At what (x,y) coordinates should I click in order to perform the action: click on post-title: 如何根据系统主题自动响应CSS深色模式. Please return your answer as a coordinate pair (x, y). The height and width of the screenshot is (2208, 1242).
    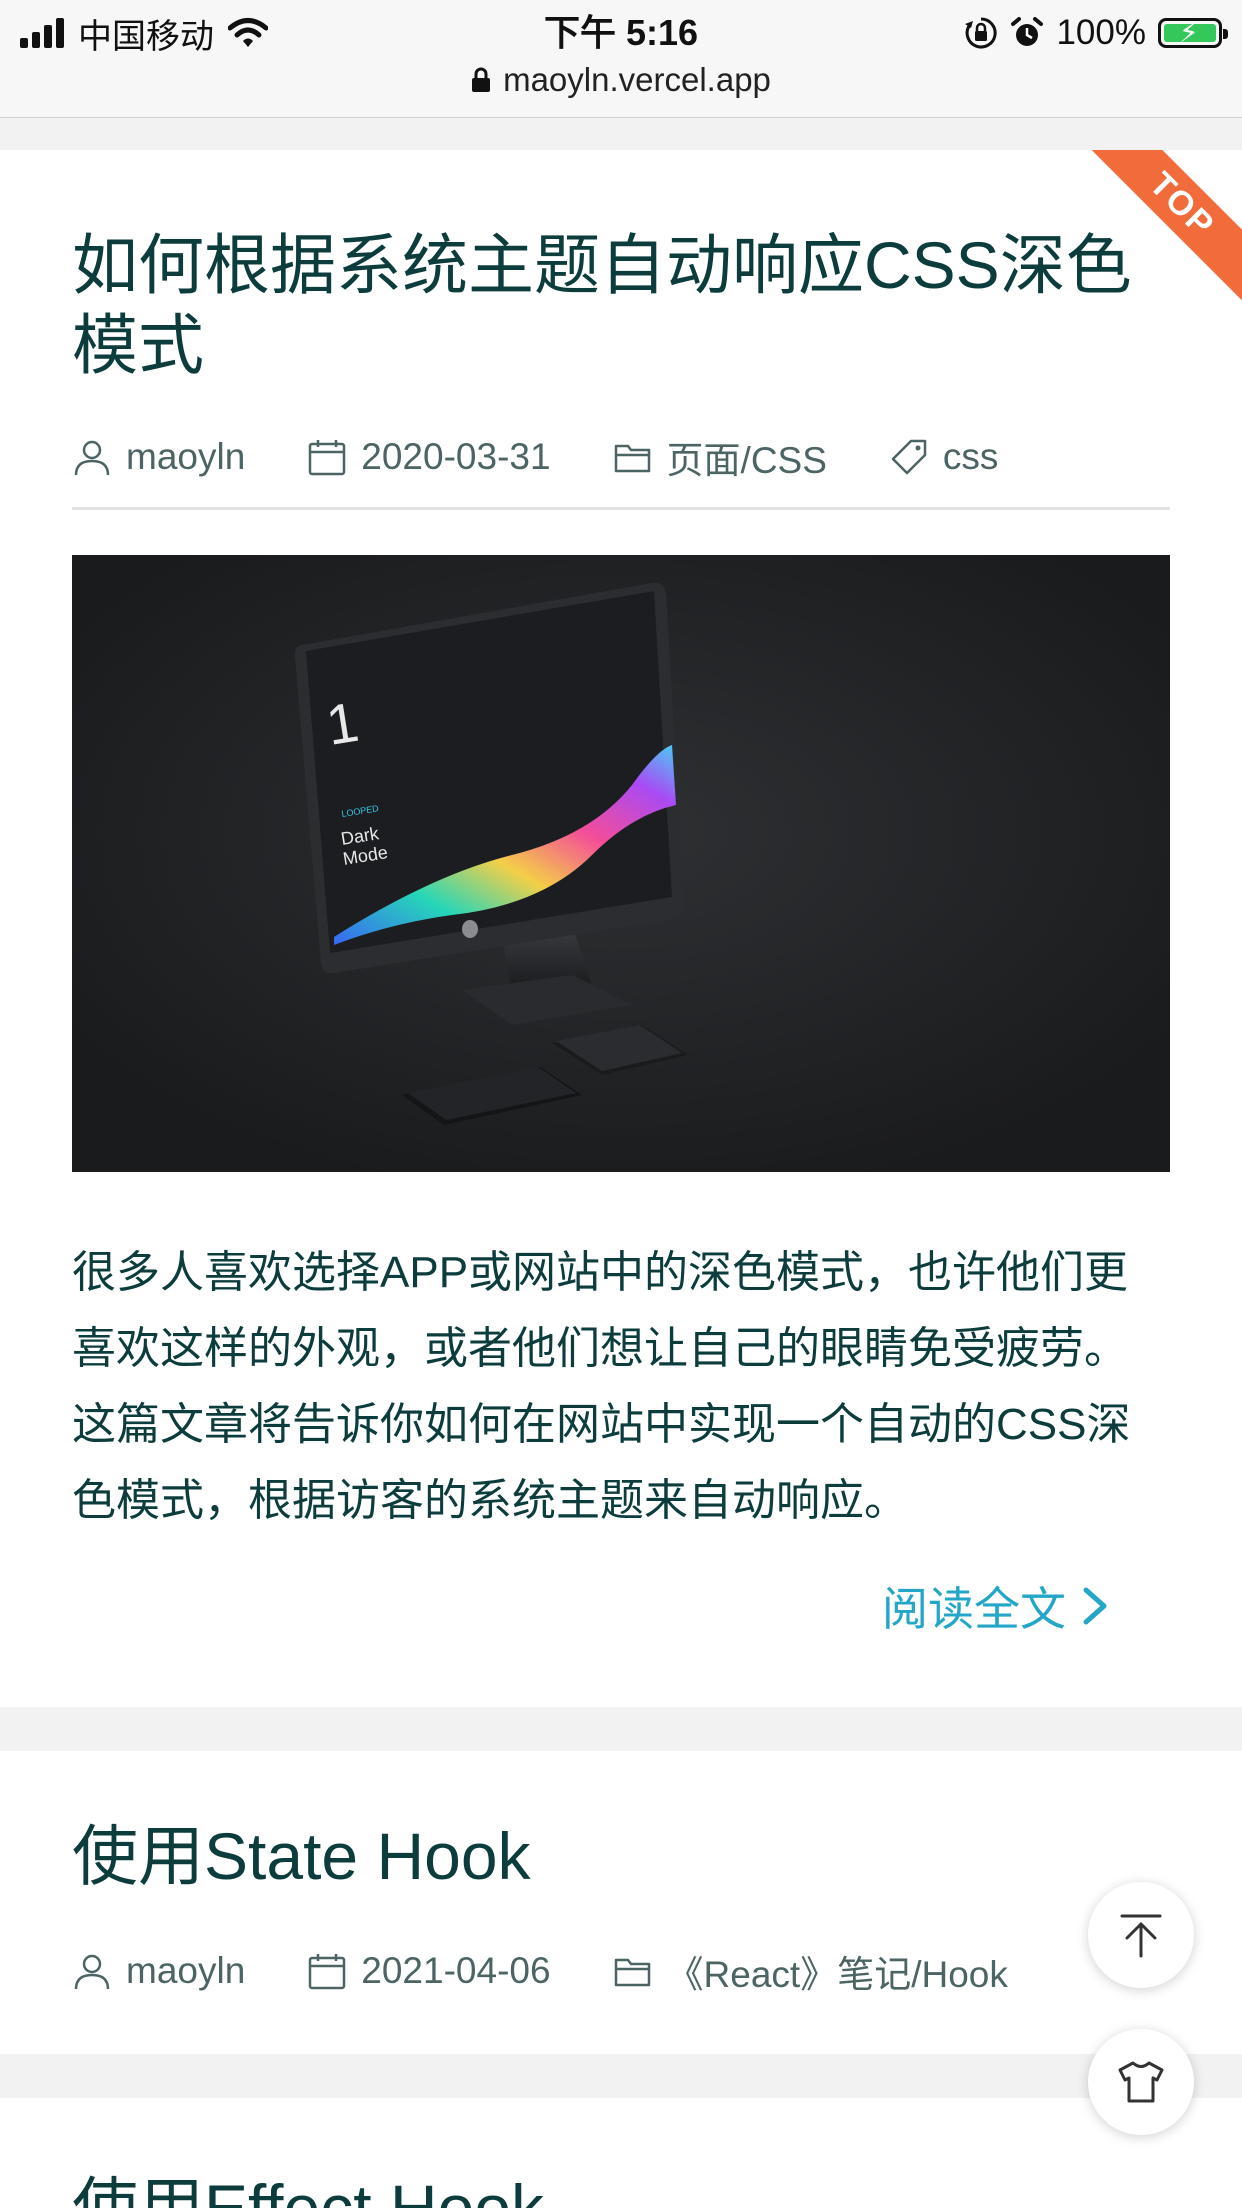
    Looking at the image, I should click on (617, 305).